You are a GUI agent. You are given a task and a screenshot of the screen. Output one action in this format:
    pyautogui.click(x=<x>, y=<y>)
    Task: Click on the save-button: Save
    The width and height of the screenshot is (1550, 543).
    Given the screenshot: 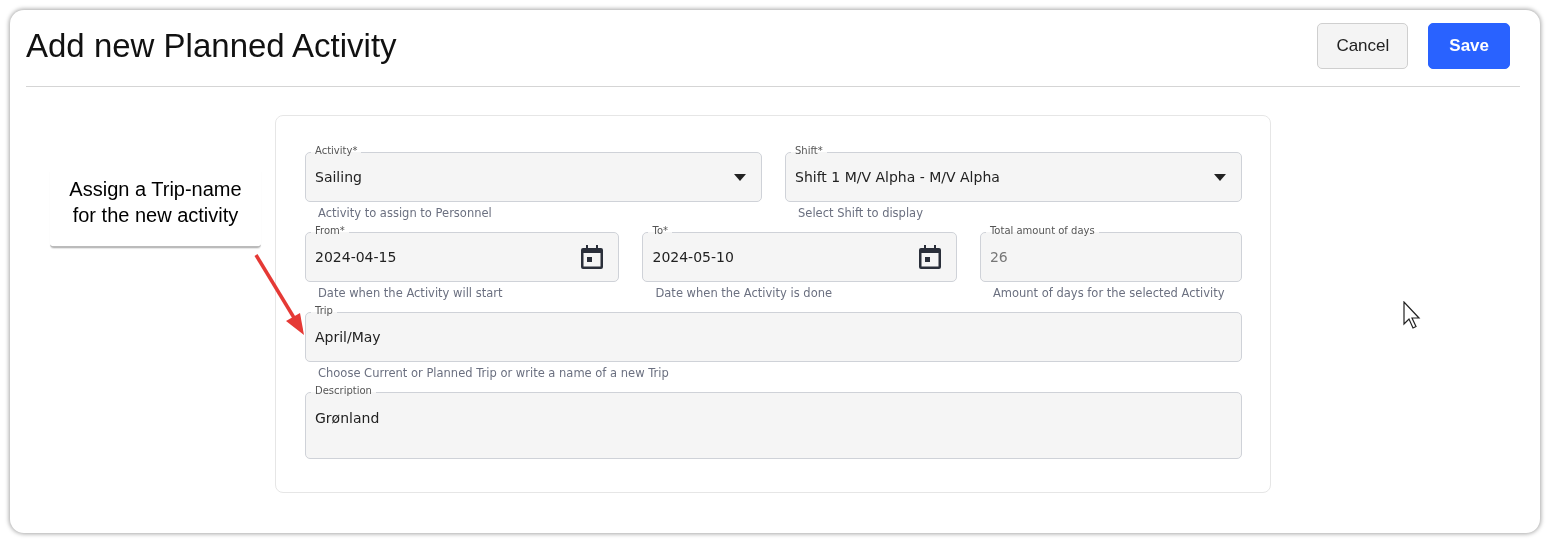 What is the action you would take?
    pyautogui.click(x=1469, y=46)
    